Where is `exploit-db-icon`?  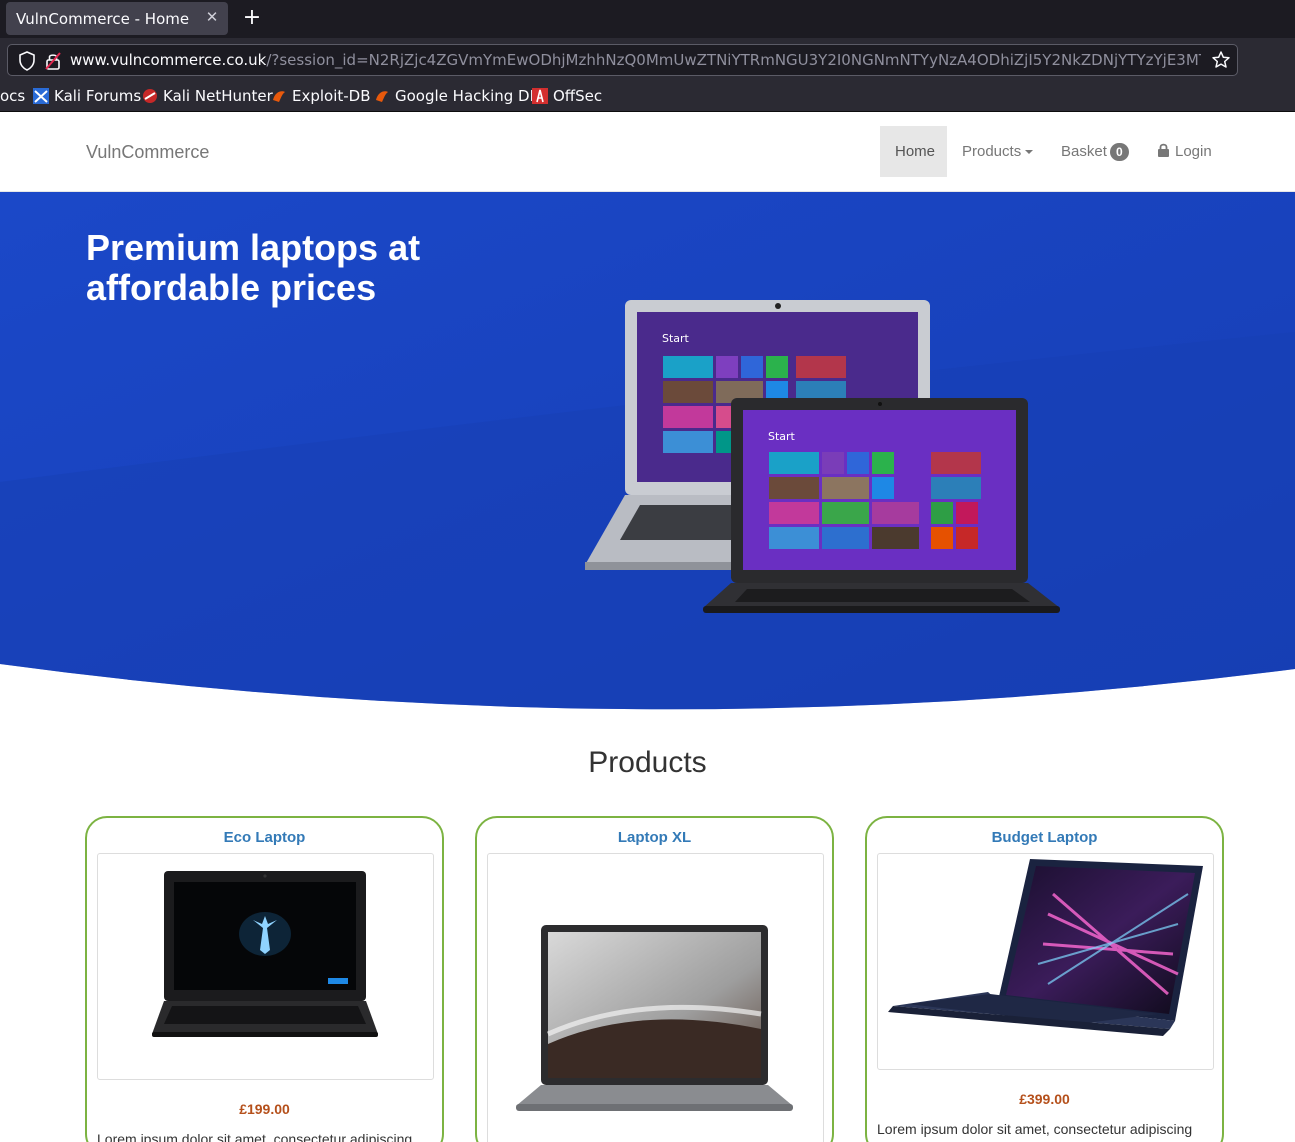
exploit-db-icon is located at coordinates (279, 96).